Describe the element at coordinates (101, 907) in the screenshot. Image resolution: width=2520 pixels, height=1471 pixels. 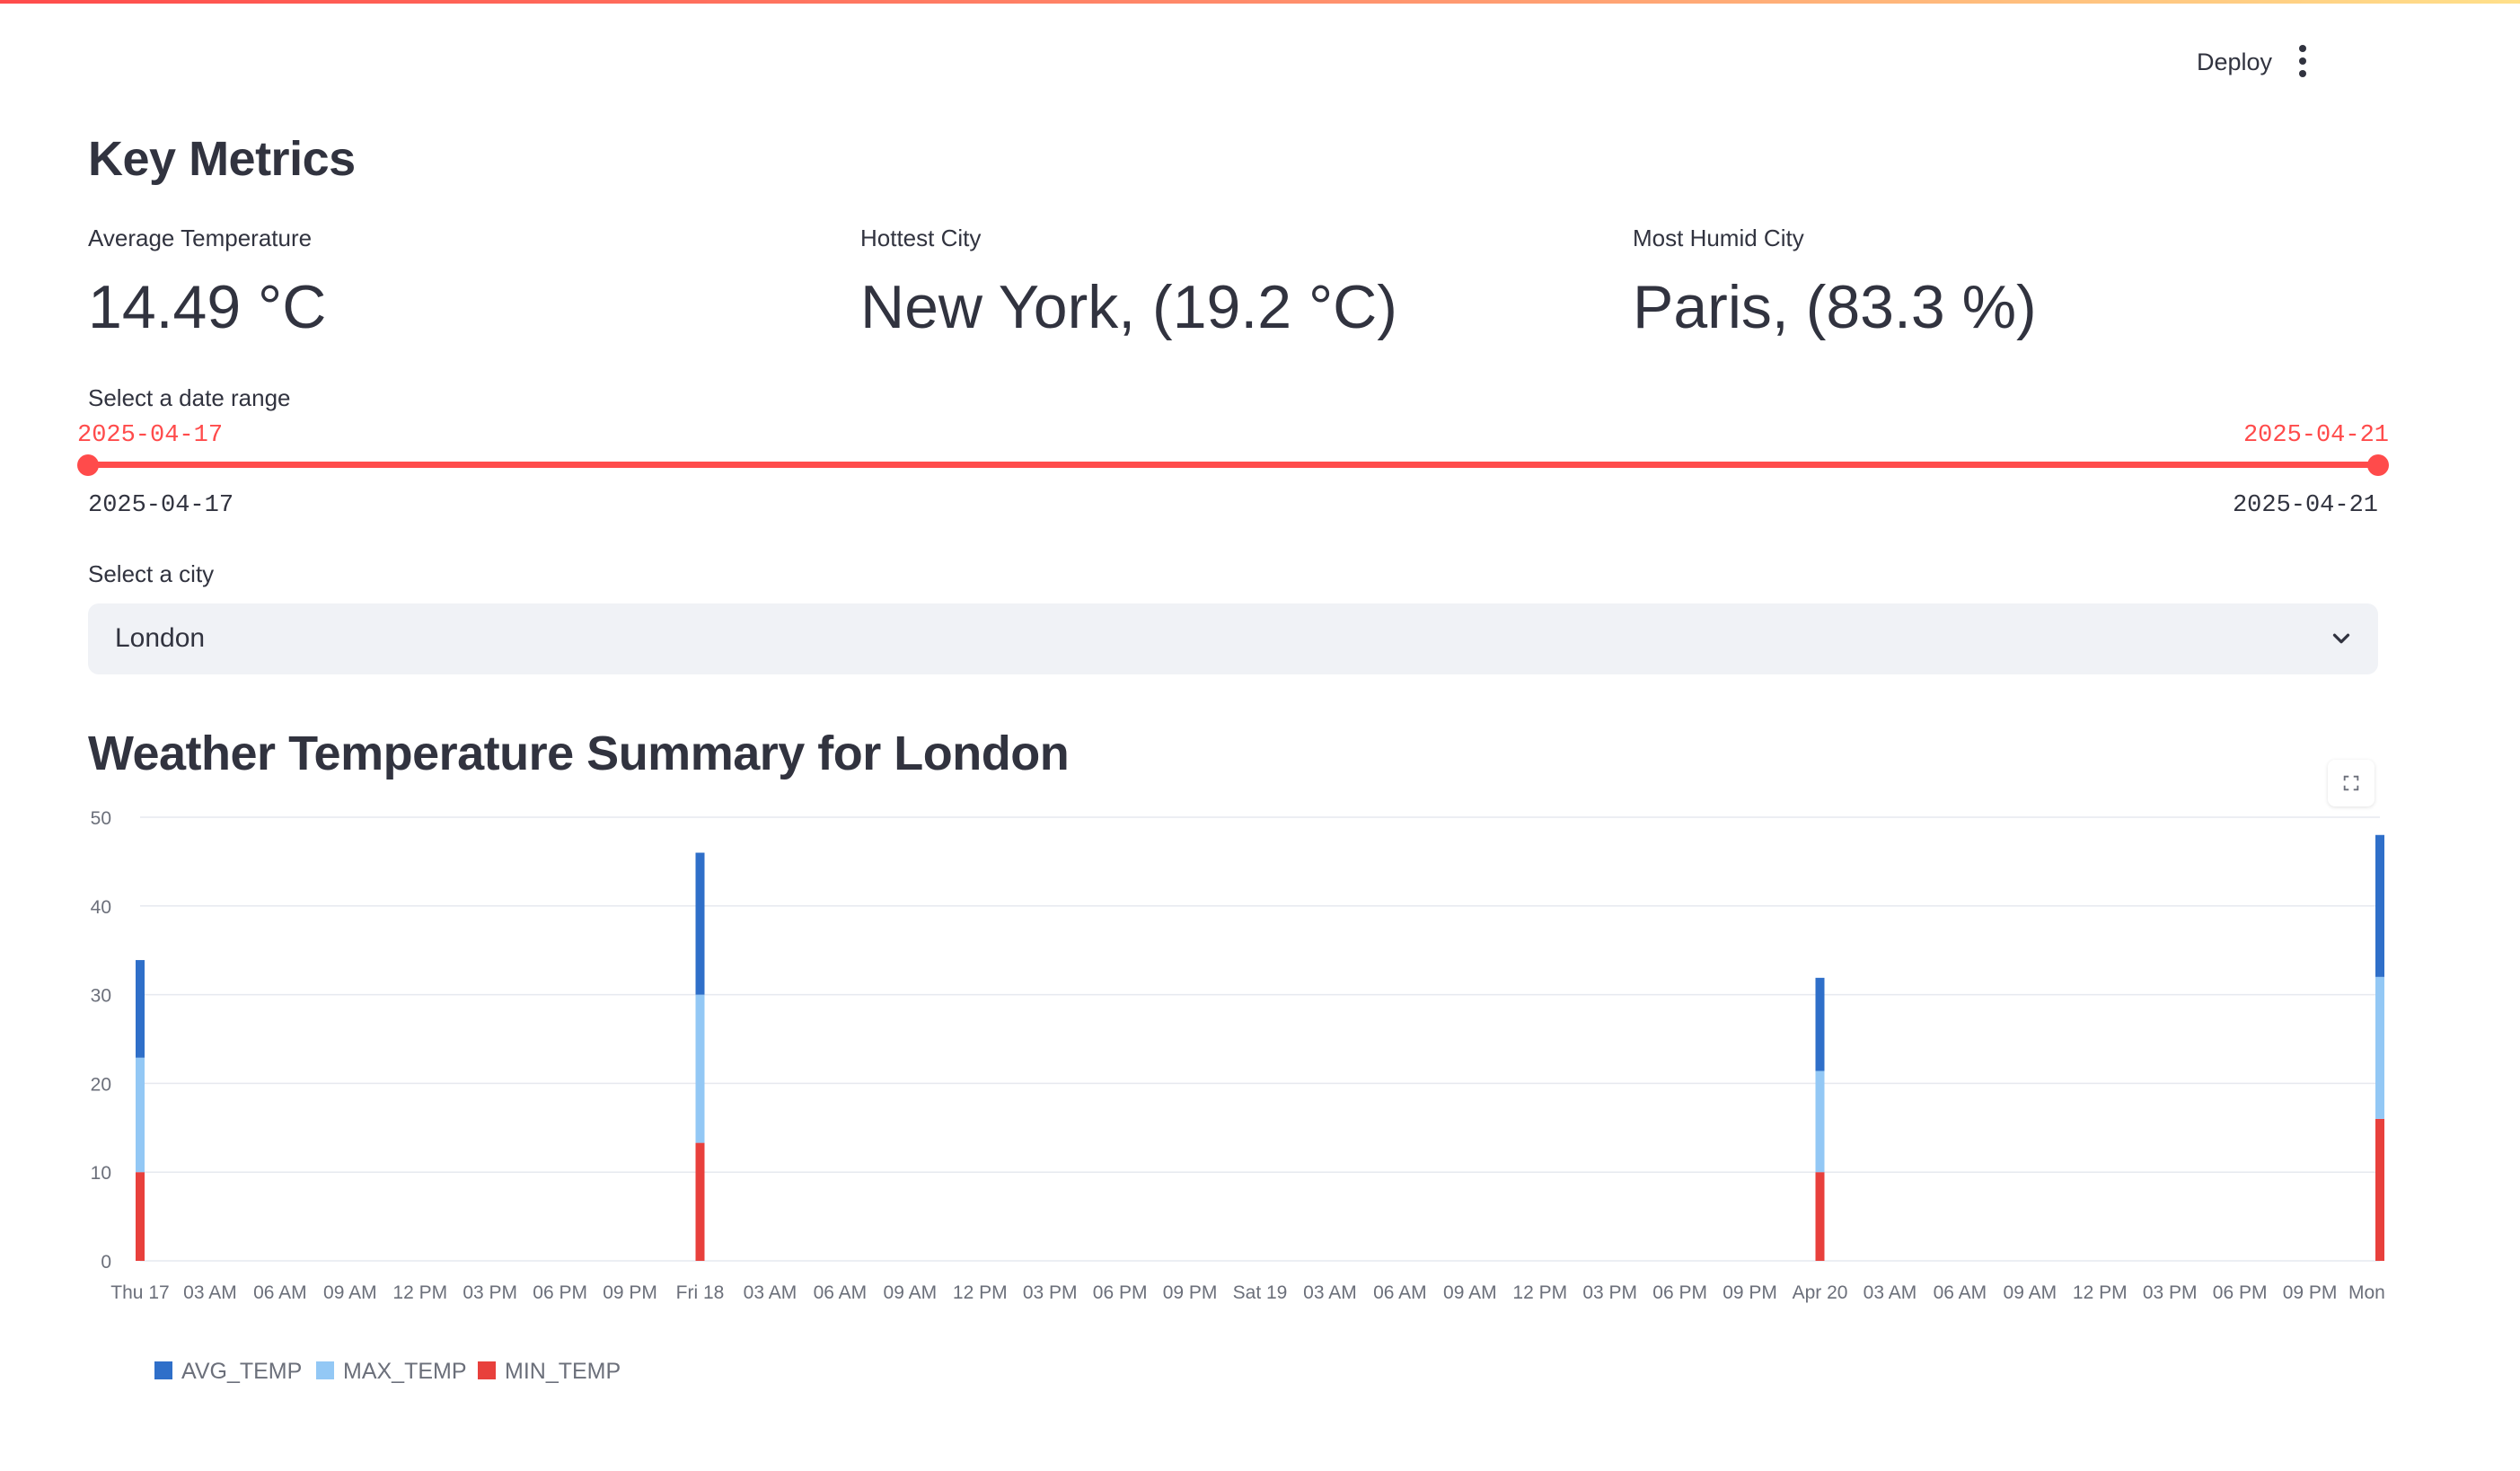
I see `y-tick-label: 40` at that location.